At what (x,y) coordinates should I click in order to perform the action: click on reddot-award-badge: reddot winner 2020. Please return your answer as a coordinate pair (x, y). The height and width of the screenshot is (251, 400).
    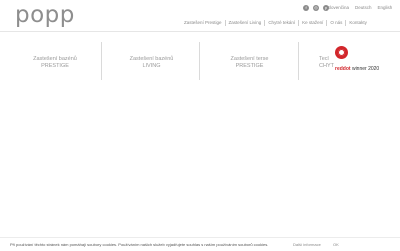
    Looking at the image, I should click on (361, 61).